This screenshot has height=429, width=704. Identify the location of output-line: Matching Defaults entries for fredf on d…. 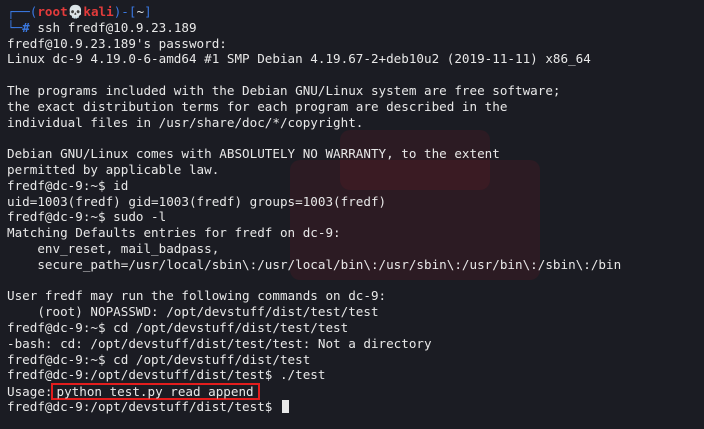
(174, 233).